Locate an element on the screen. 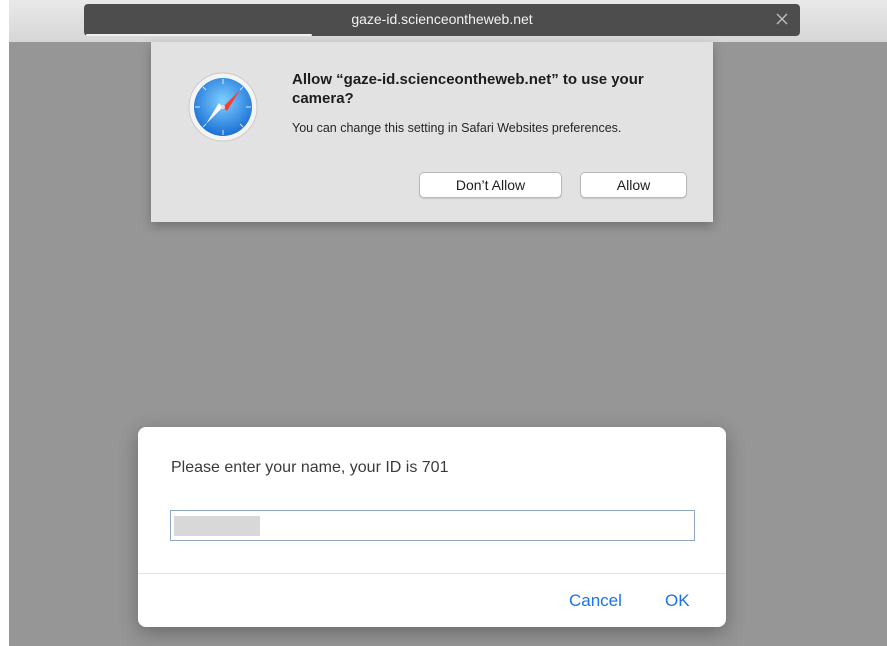 This screenshot has height=646, width=887. name-input is located at coordinates (432, 525).